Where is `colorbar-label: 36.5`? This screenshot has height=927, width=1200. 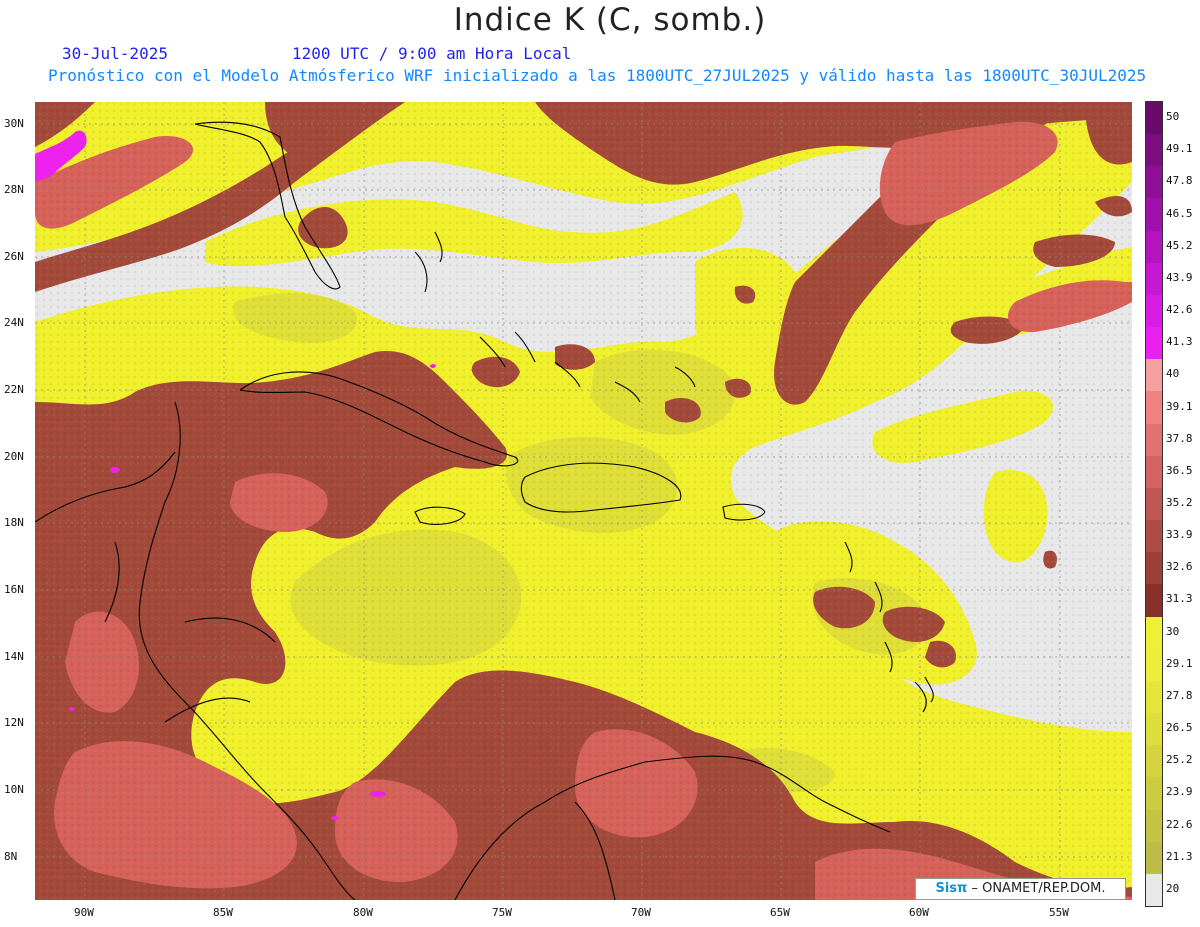 colorbar-label: 36.5 is located at coordinates (1179, 470).